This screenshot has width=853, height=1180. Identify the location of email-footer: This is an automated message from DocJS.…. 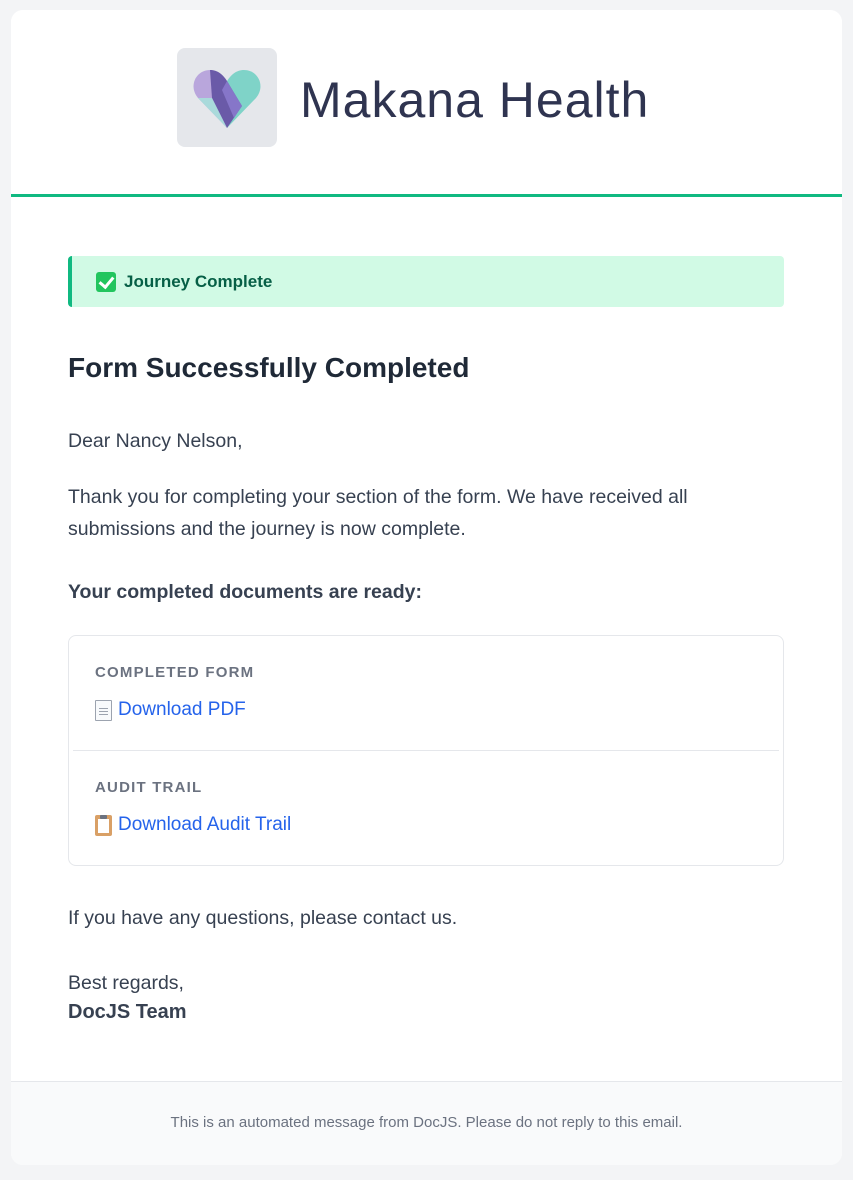
(426, 1123).